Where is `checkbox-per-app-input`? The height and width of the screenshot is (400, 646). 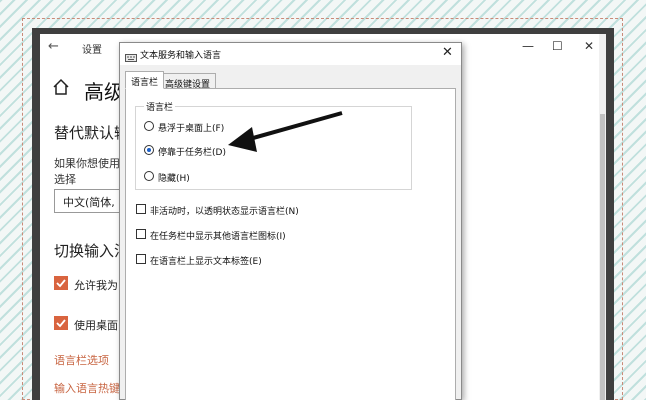
checkbox-per-app-input is located at coordinates (61, 283).